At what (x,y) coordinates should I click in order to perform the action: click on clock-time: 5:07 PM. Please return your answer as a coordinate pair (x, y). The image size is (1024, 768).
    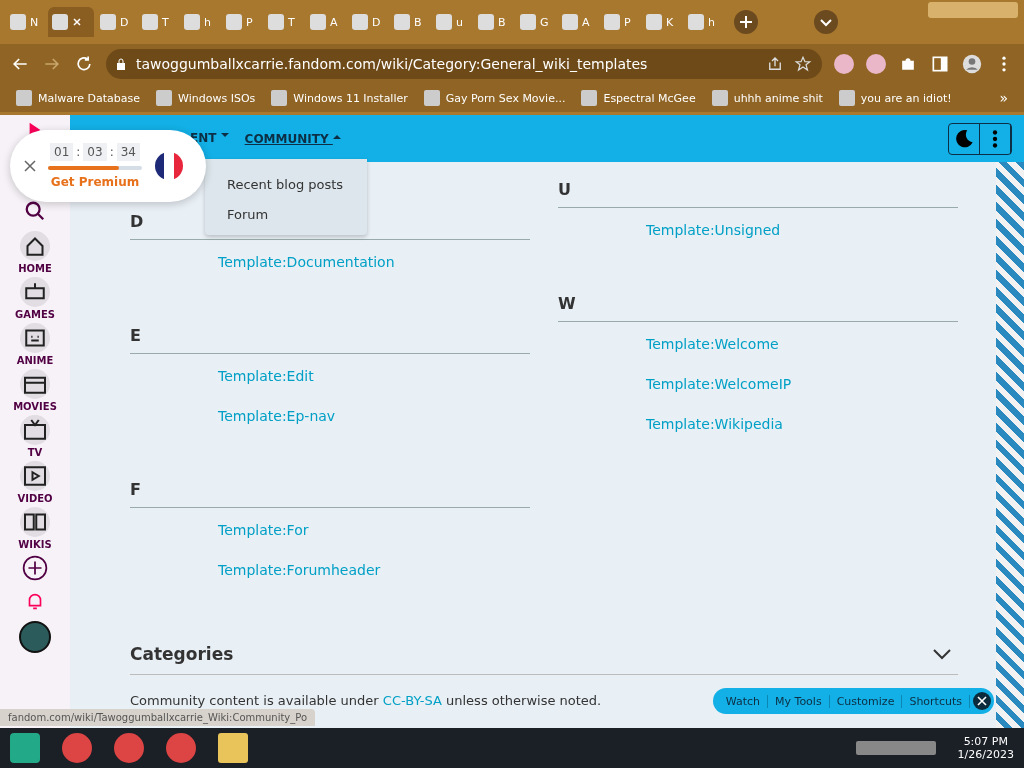
    Looking at the image, I should click on (985, 741).